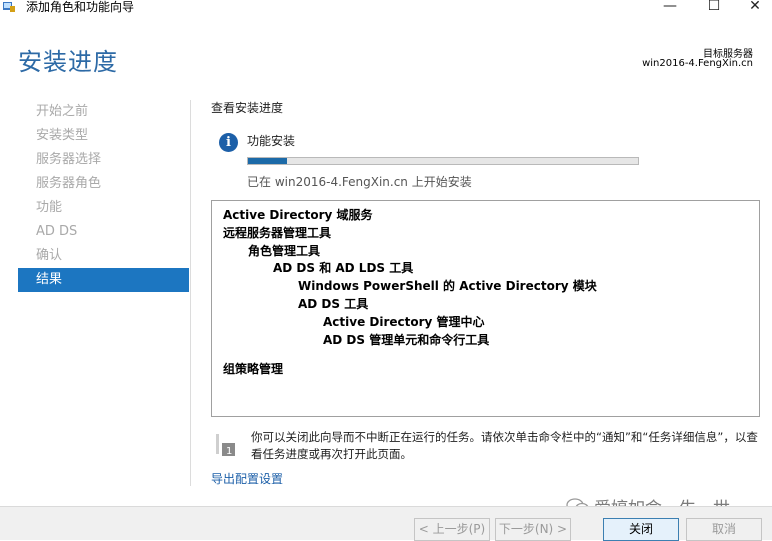  Describe the element at coordinates (229, 451) in the screenshot. I see `svg-text: 1` at that location.